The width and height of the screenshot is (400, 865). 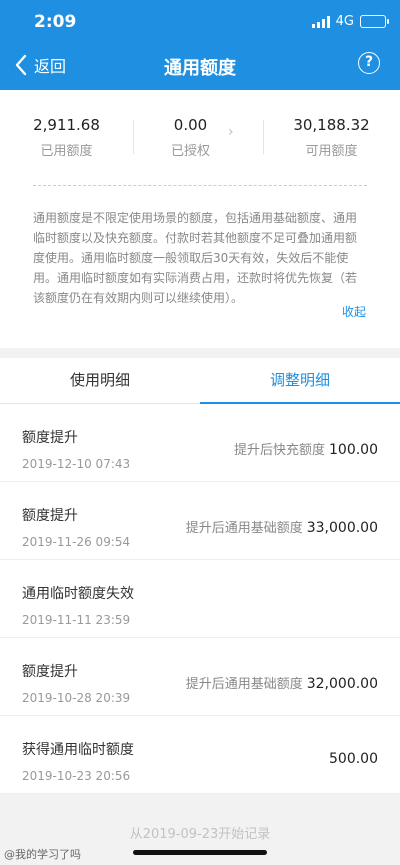 What do you see at coordinates (200, 852) in the screenshot?
I see `home-indicator` at bounding box center [200, 852].